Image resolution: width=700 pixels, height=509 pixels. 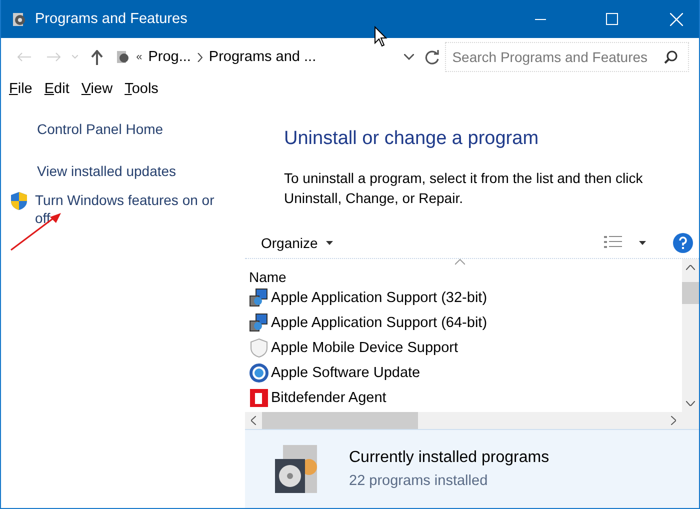 What do you see at coordinates (141, 89) in the screenshot?
I see `menu-item: Tools` at bounding box center [141, 89].